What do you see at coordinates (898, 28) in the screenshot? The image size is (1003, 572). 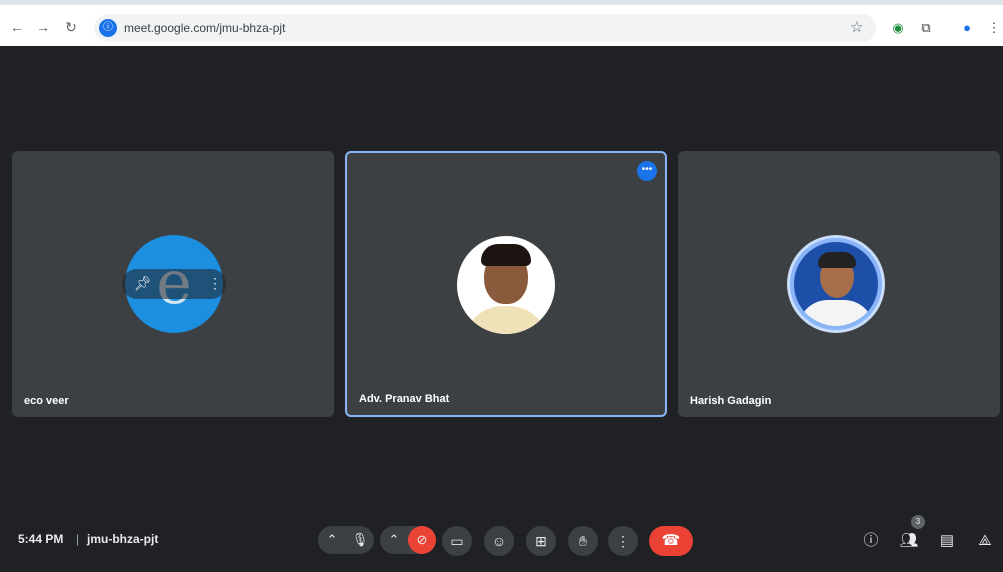 I see `extension-icon: ◉` at bounding box center [898, 28].